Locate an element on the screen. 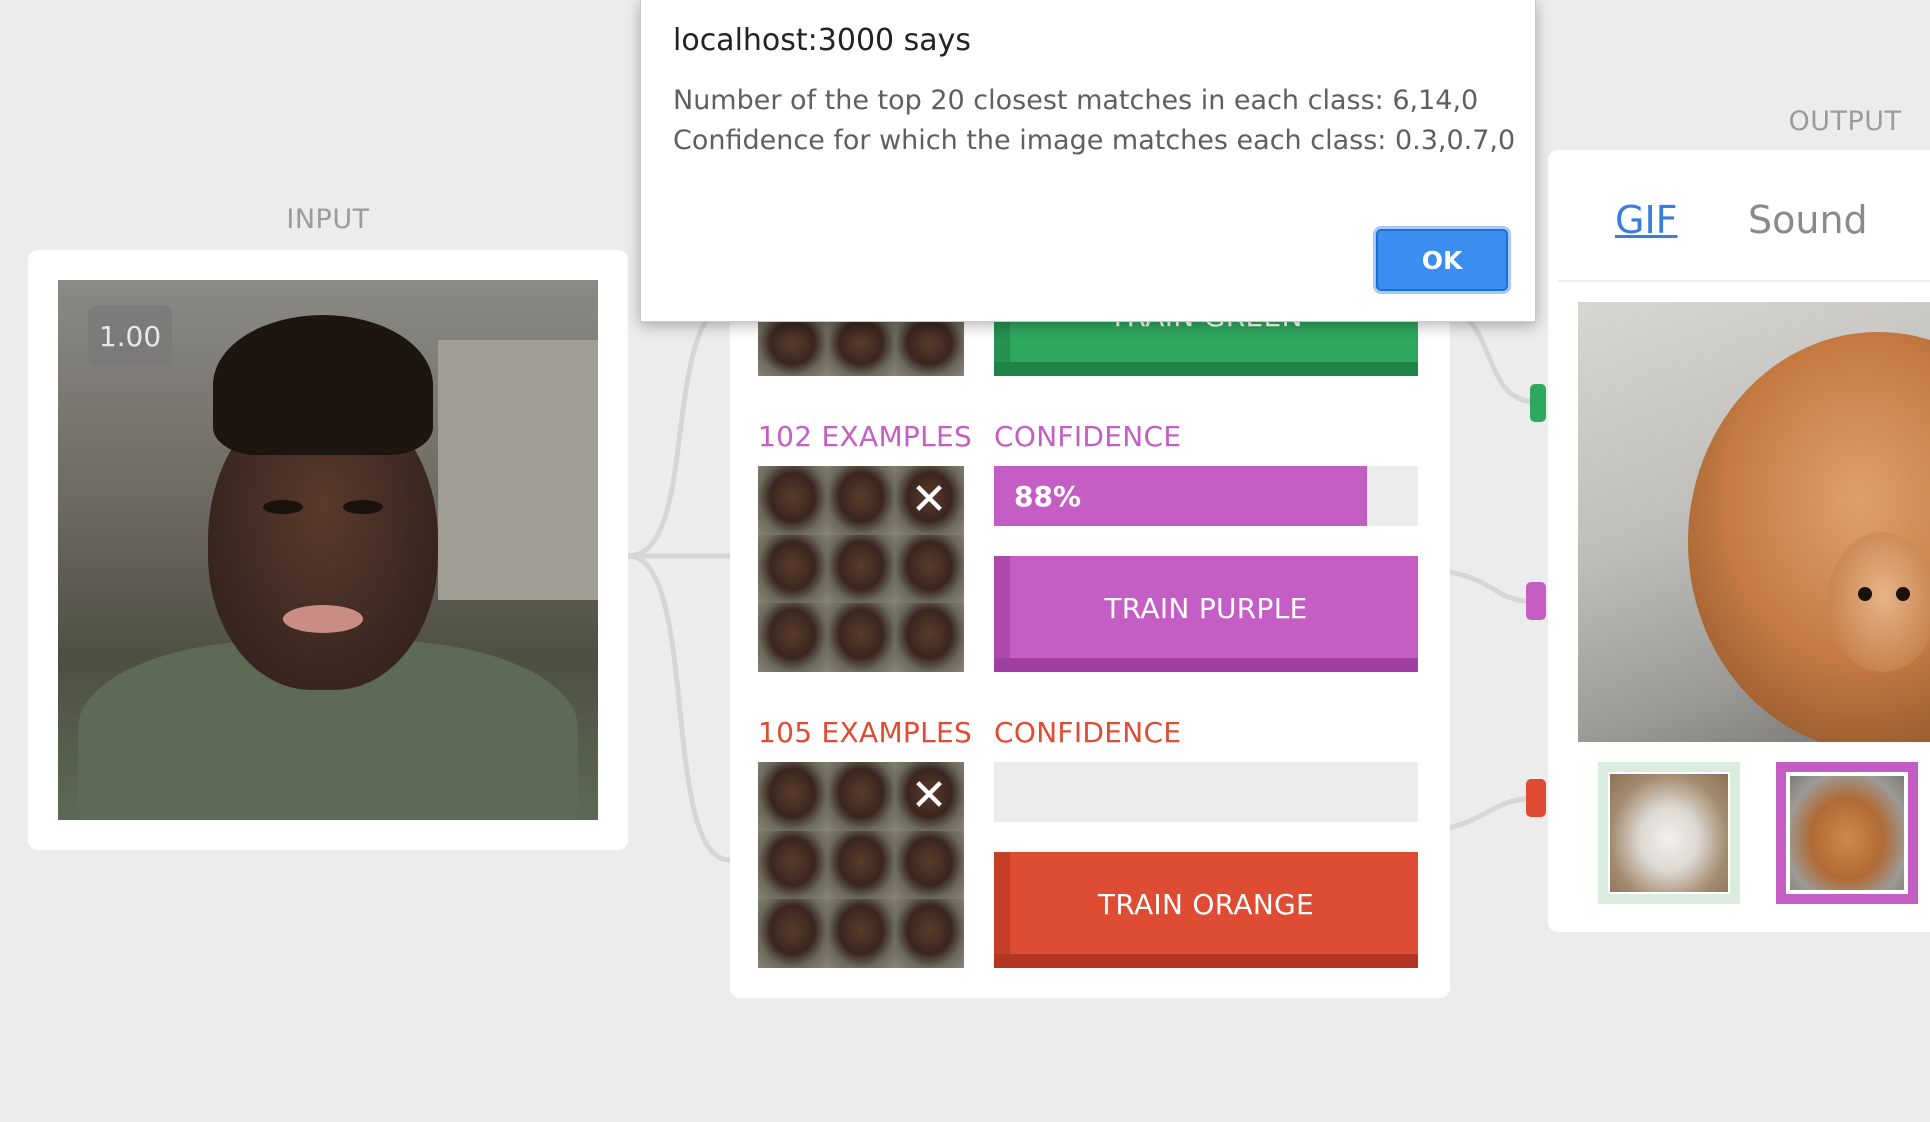 Image resolution: width=1930 pixels, height=1122 pixels. dialog-title: localhost:3000 says is located at coordinates (822, 40).